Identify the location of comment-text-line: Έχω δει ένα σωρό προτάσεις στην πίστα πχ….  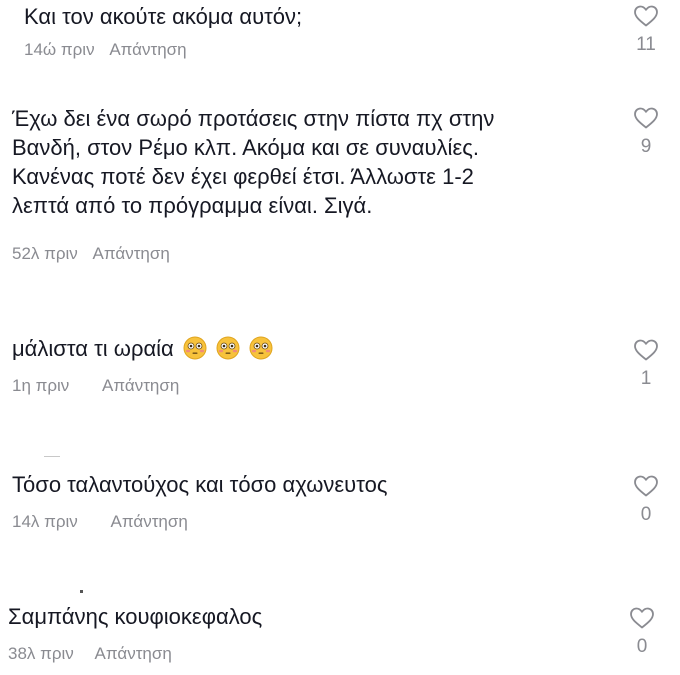
(253, 118).